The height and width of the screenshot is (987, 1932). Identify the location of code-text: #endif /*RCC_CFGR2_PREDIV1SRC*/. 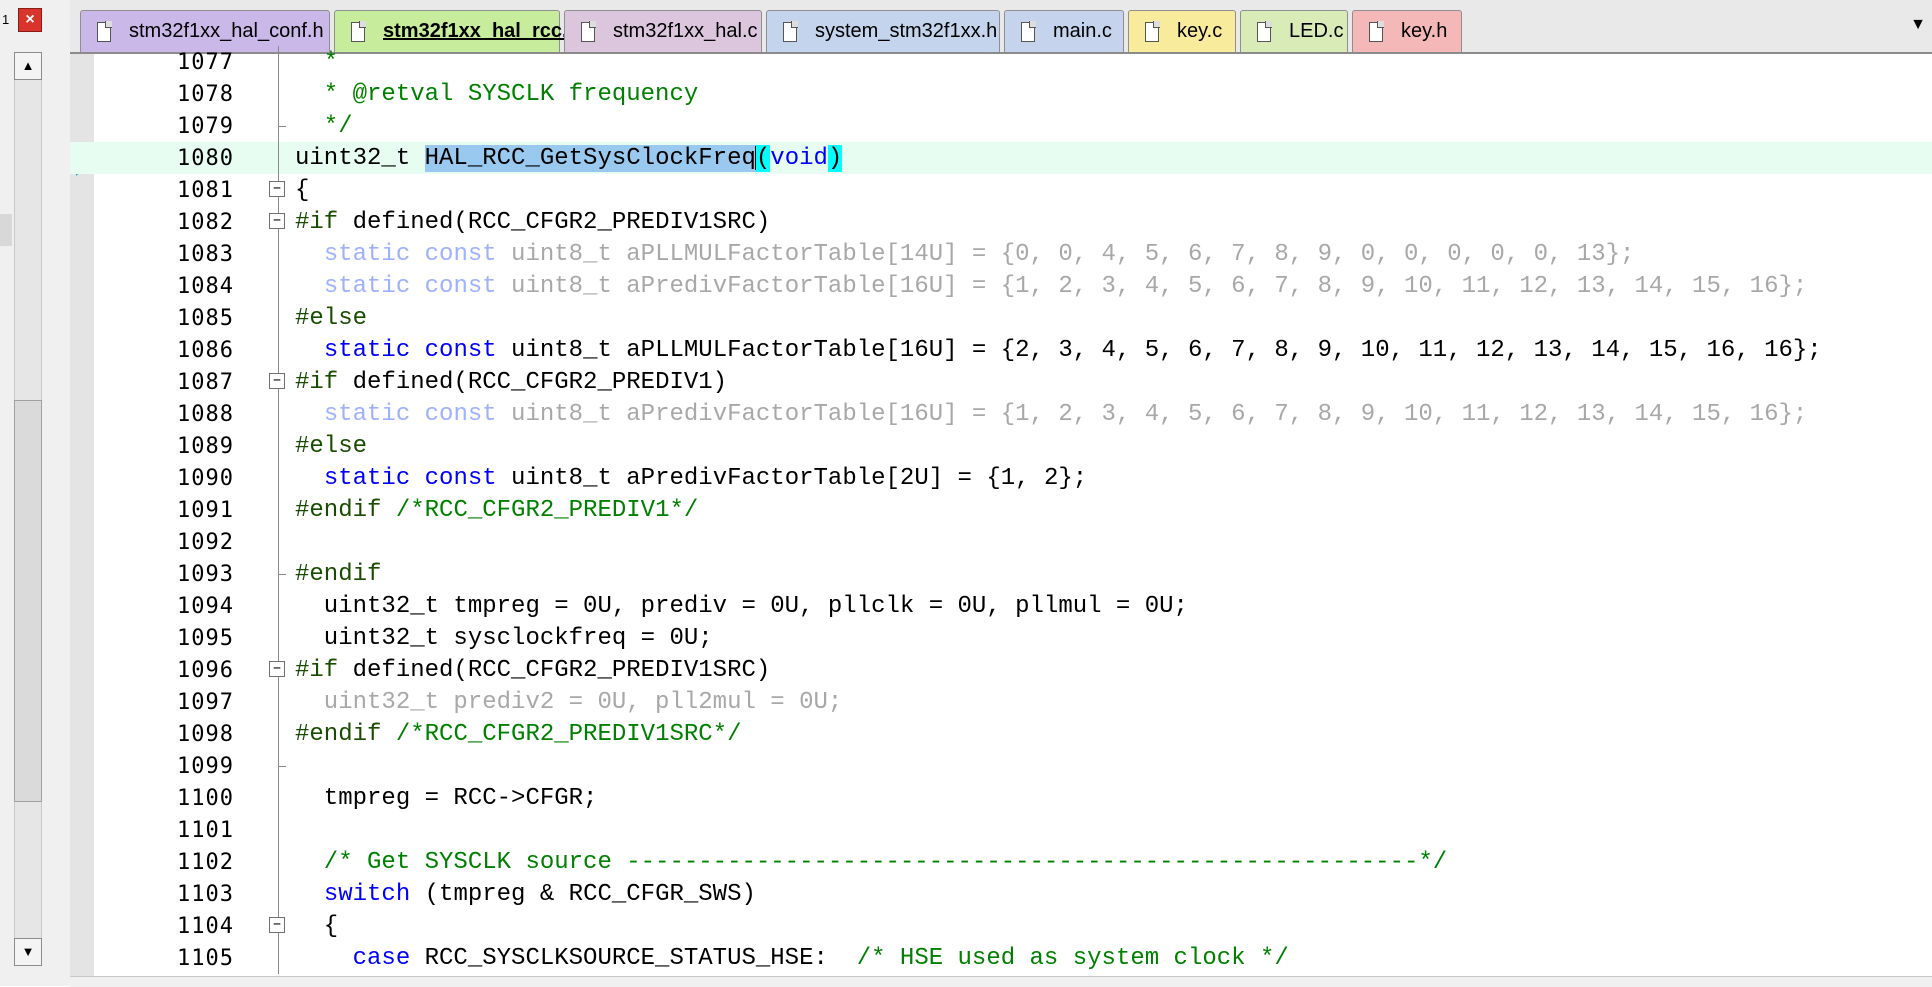
(518, 734).